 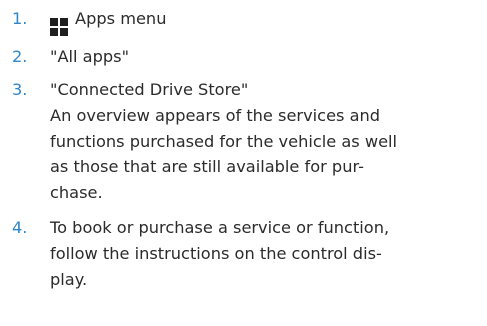 What do you see at coordinates (215, 115) in the screenshot?
I see `note-line: An overview appears of the services and` at bounding box center [215, 115].